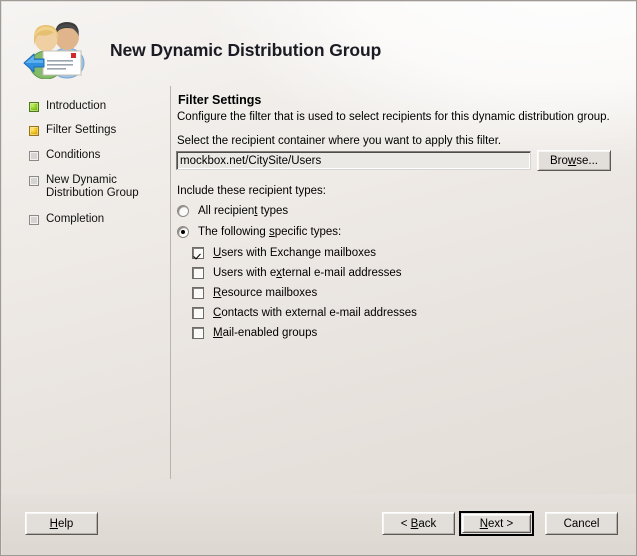  What do you see at coordinates (265, 333) in the screenshot?
I see `checkbox-label: Mail-enabled groups` at bounding box center [265, 333].